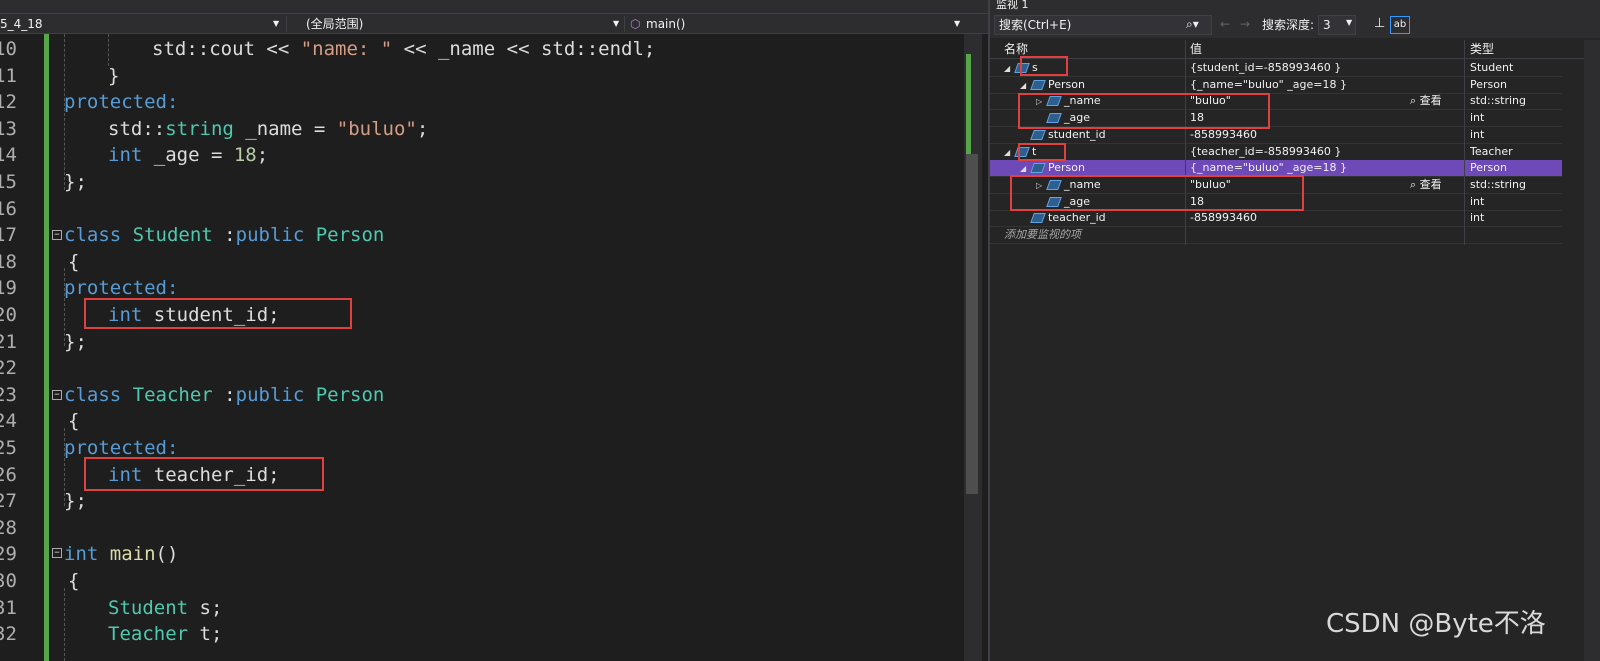 This screenshot has width=1600, height=661. Describe the element at coordinates (1475, 49) in the screenshot. I see `column-type: 类型` at that location.